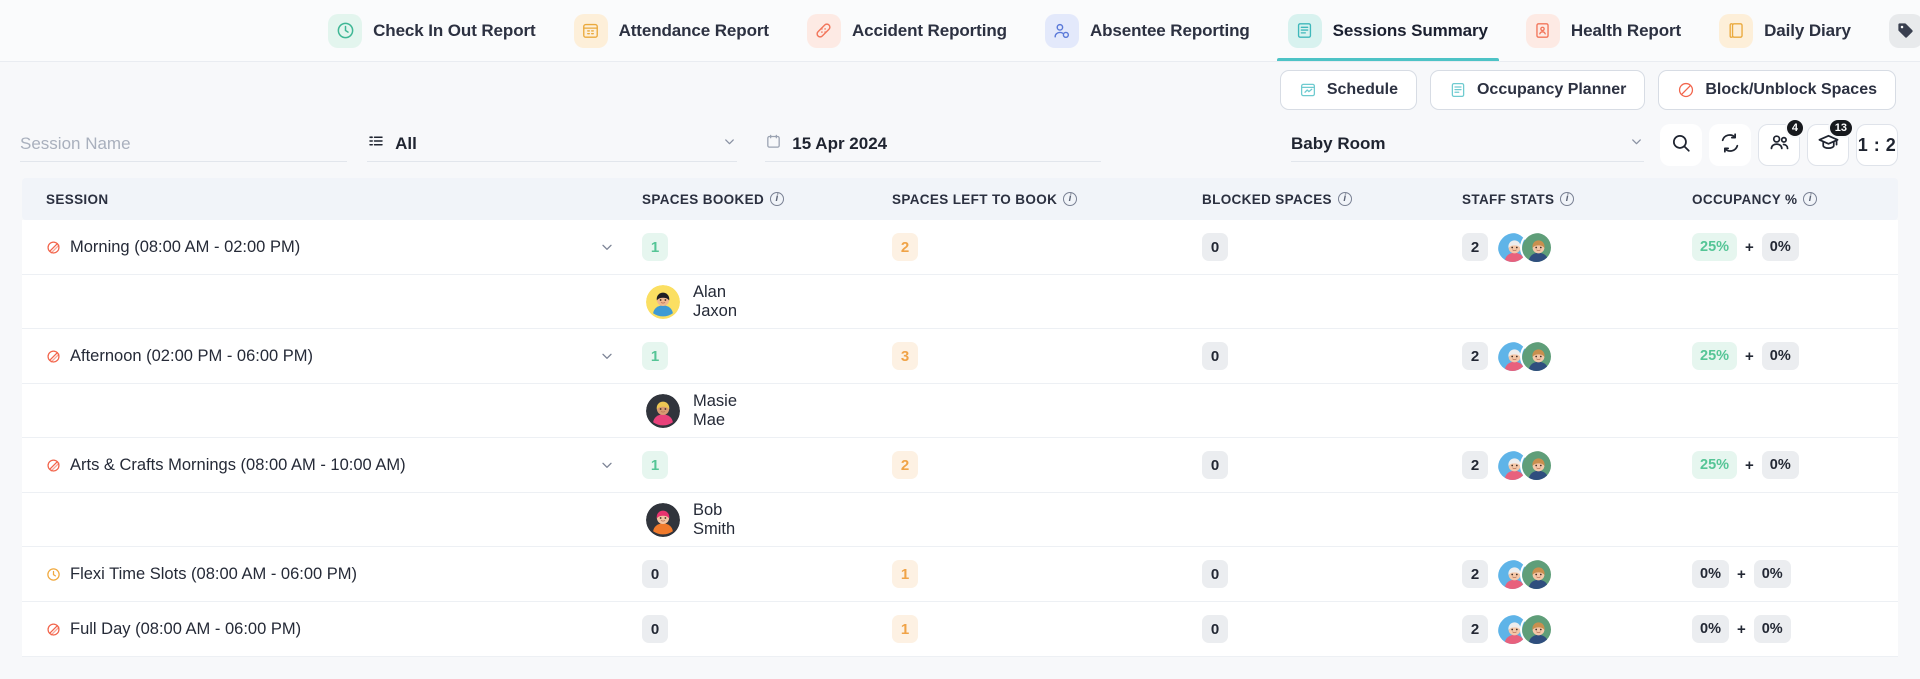 Image resolution: width=1920 pixels, height=679 pixels. Describe the element at coordinates (1795, 465) in the screenshot. I see `occupancy-cell: 25% +0%` at that location.